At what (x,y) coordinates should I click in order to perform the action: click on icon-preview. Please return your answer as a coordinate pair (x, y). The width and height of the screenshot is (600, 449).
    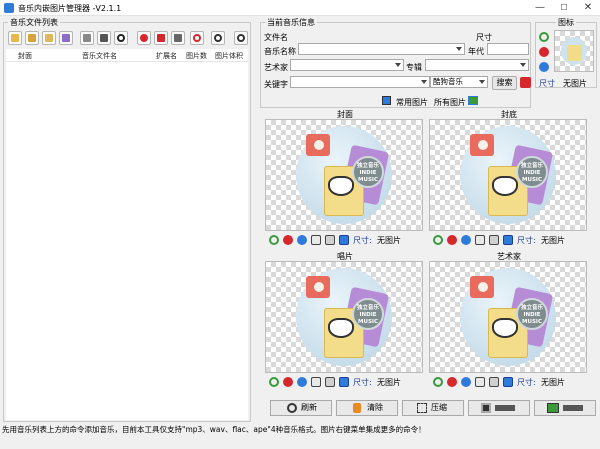
    Looking at the image, I should click on (574, 51).